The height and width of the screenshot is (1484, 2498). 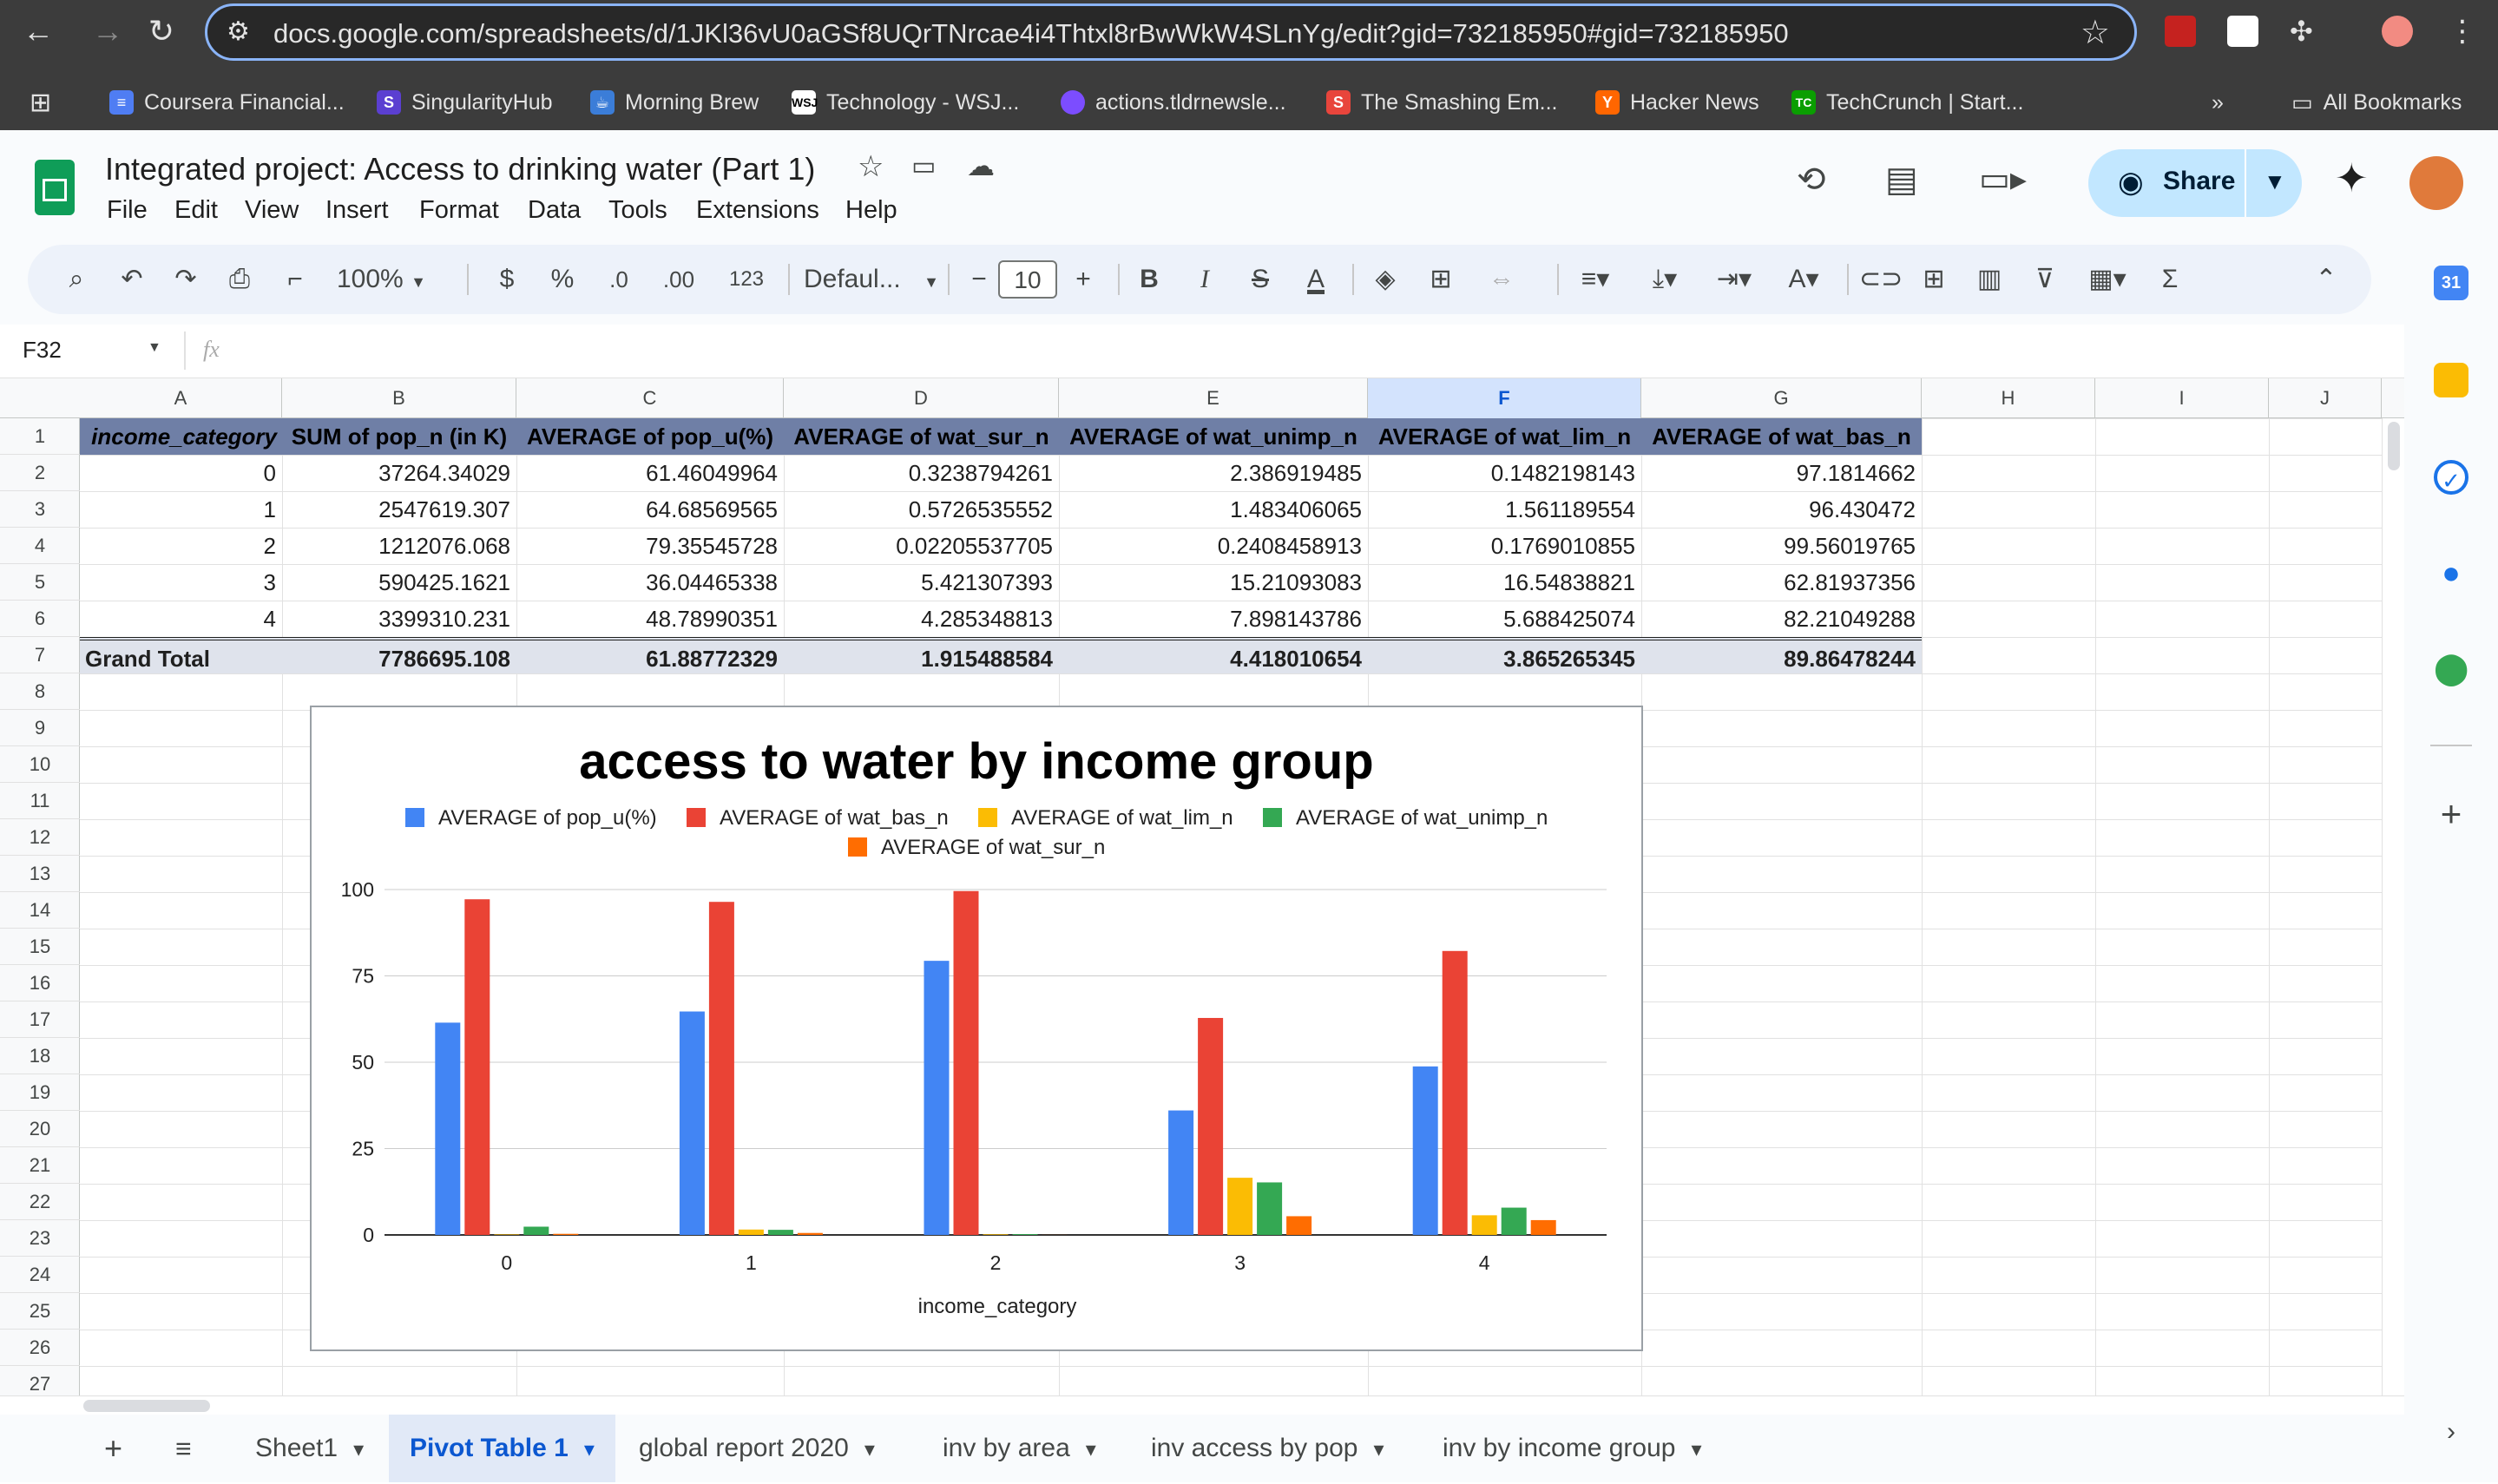 What do you see at coordinates (921, 546) in the screenshot?
I see `pivot-data-cell: 0.02205537705` at bounding box center [921, 546].